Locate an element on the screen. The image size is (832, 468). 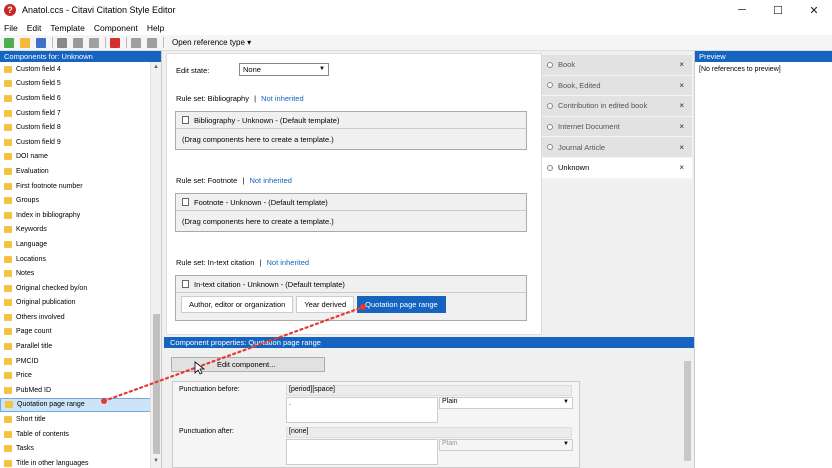
component-chip-quotation-page-range: Quotation page range is located at coordinates (401, 304).